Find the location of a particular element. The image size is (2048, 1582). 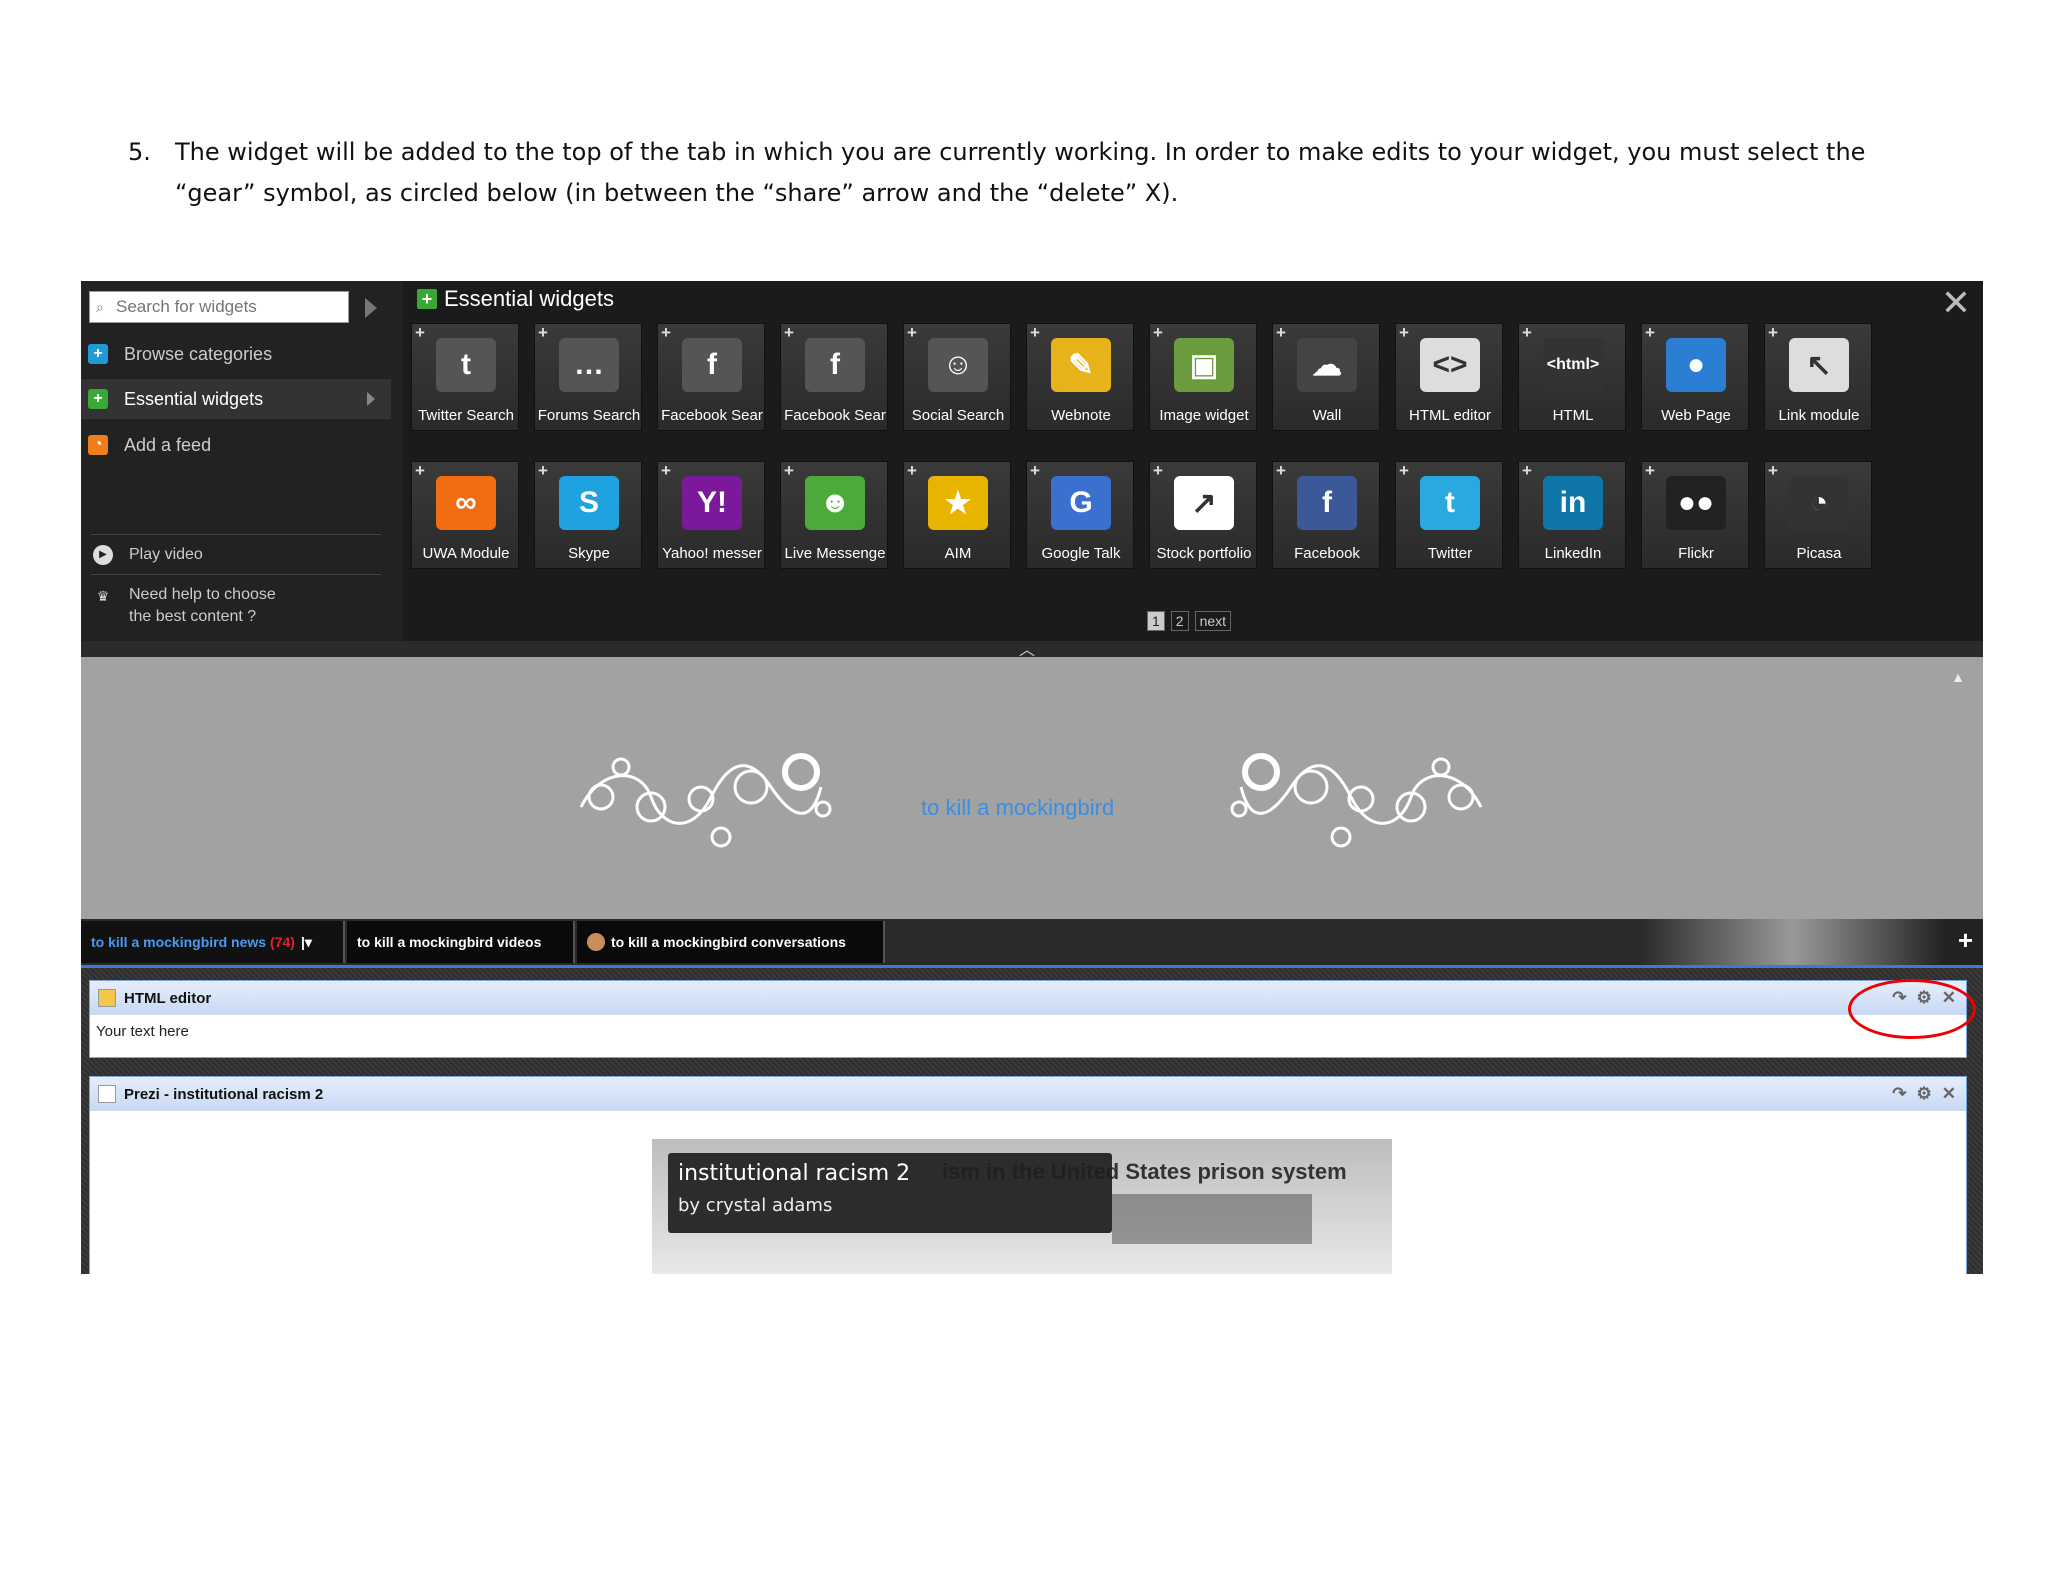

collapse-banner-icon: ▲ is located at coordinates (1958, 677).